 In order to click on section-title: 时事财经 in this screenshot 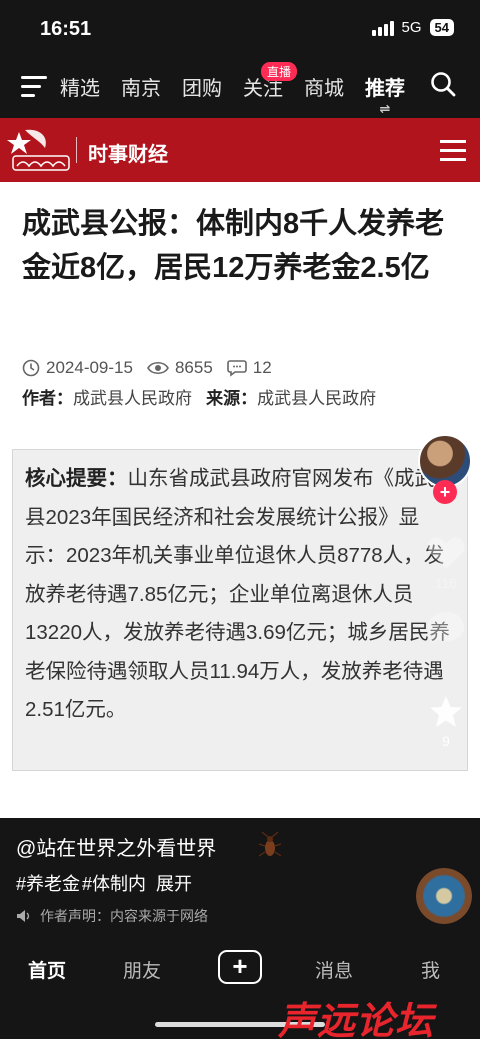, I will do `click(128, 155)`.